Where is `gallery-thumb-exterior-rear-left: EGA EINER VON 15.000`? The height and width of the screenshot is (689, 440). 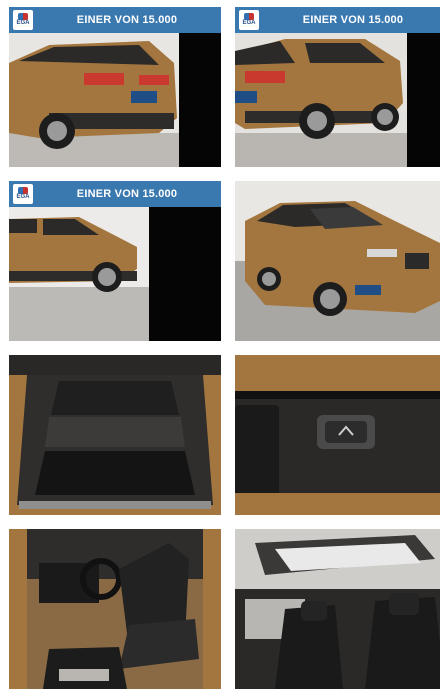
gallery-thumb-exterior-rear-left: EGA EINER VON 15.000 is located at coordinates (115, 87).